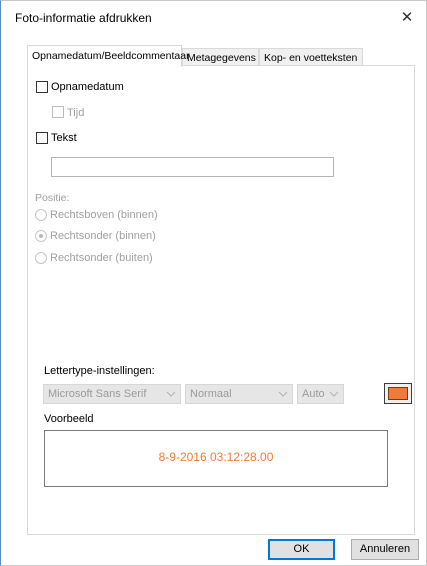 The width and height of the screenshot is (427, 566). I want to click on preview-sample-text: 8-9-2016 03:12:28.00, so click(216, 457).